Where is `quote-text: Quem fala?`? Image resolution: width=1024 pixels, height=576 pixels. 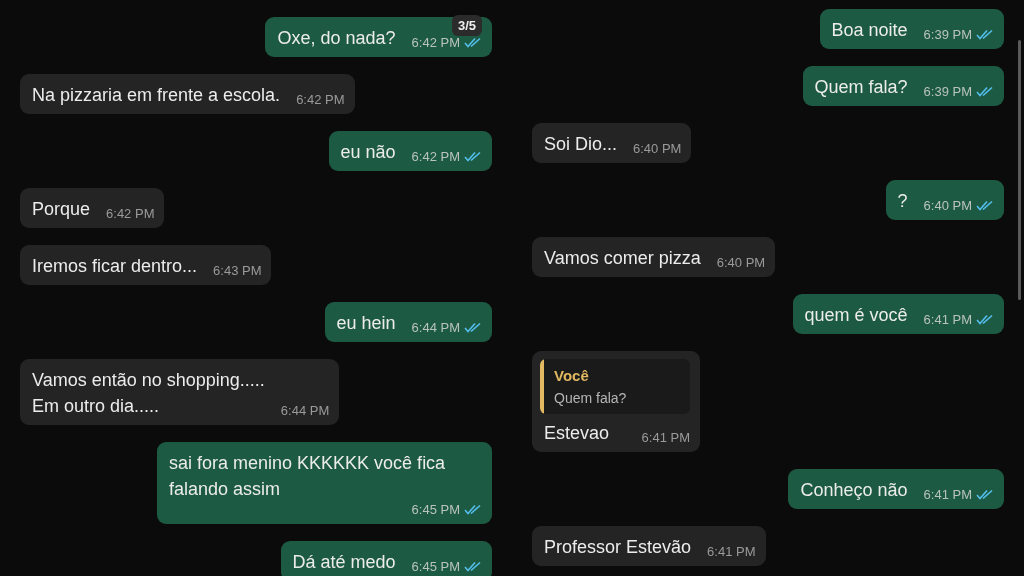
quote-text: Quem fala? is located at coordinates (590, 398).